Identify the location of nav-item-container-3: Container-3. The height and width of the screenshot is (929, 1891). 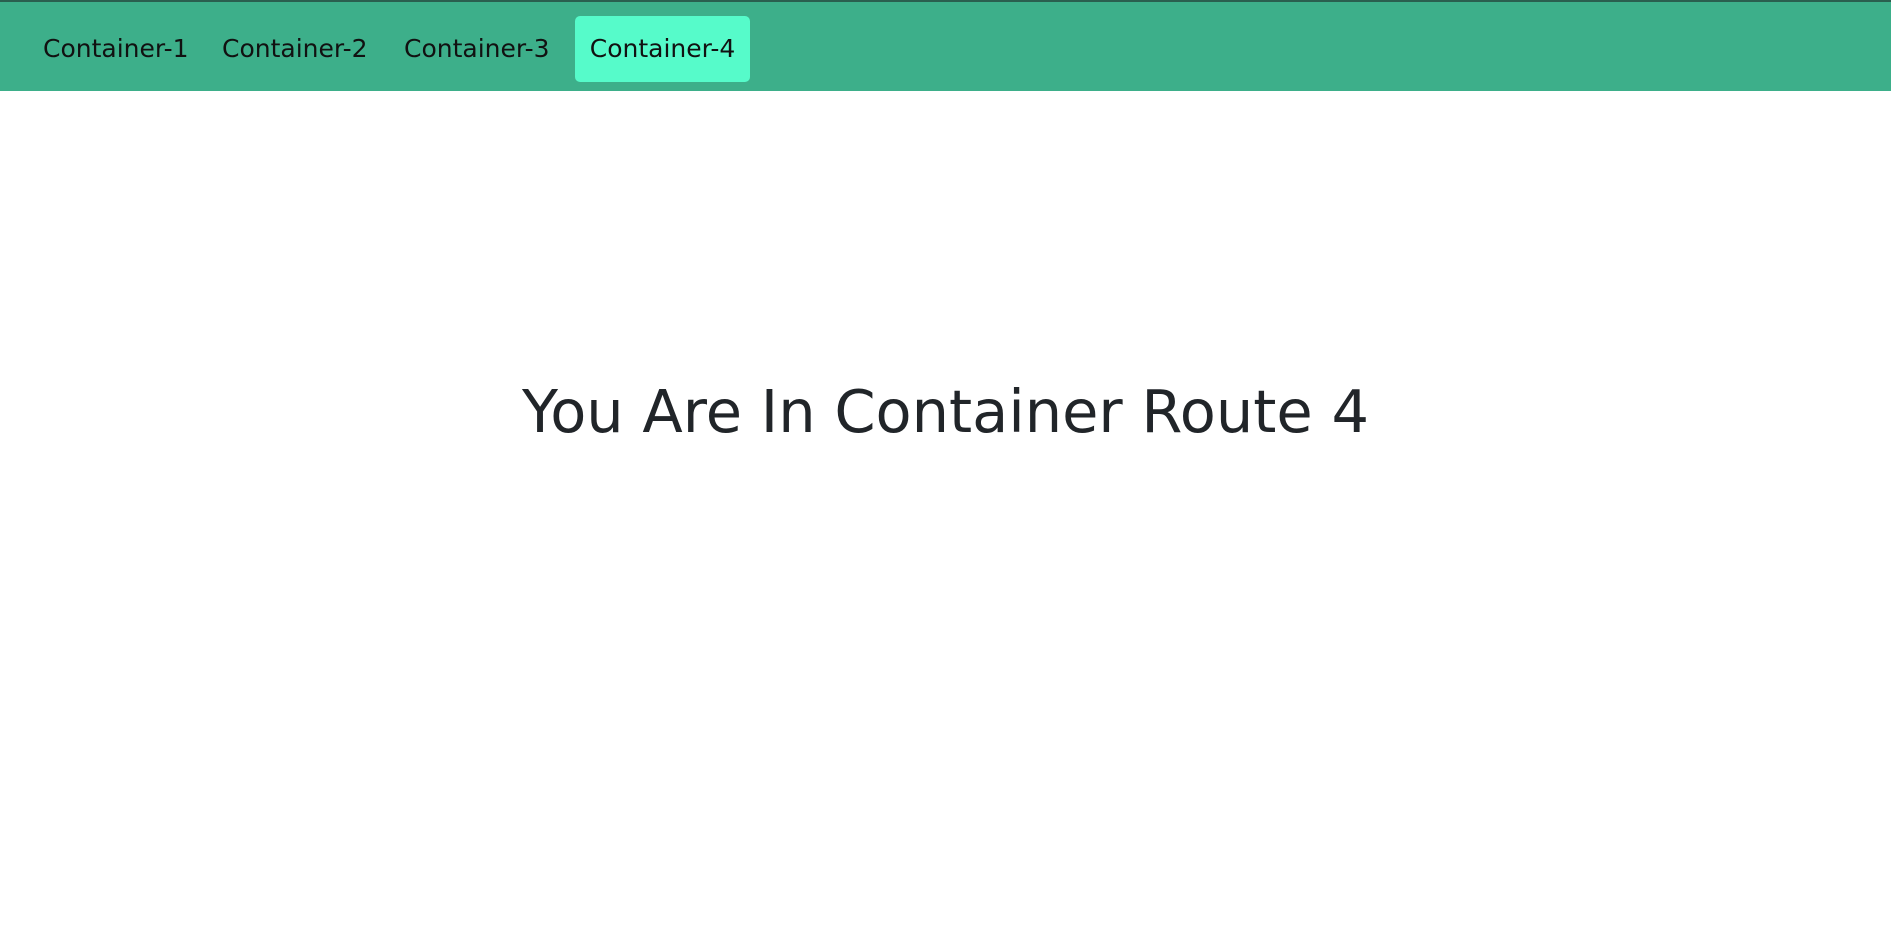
(477, 49).